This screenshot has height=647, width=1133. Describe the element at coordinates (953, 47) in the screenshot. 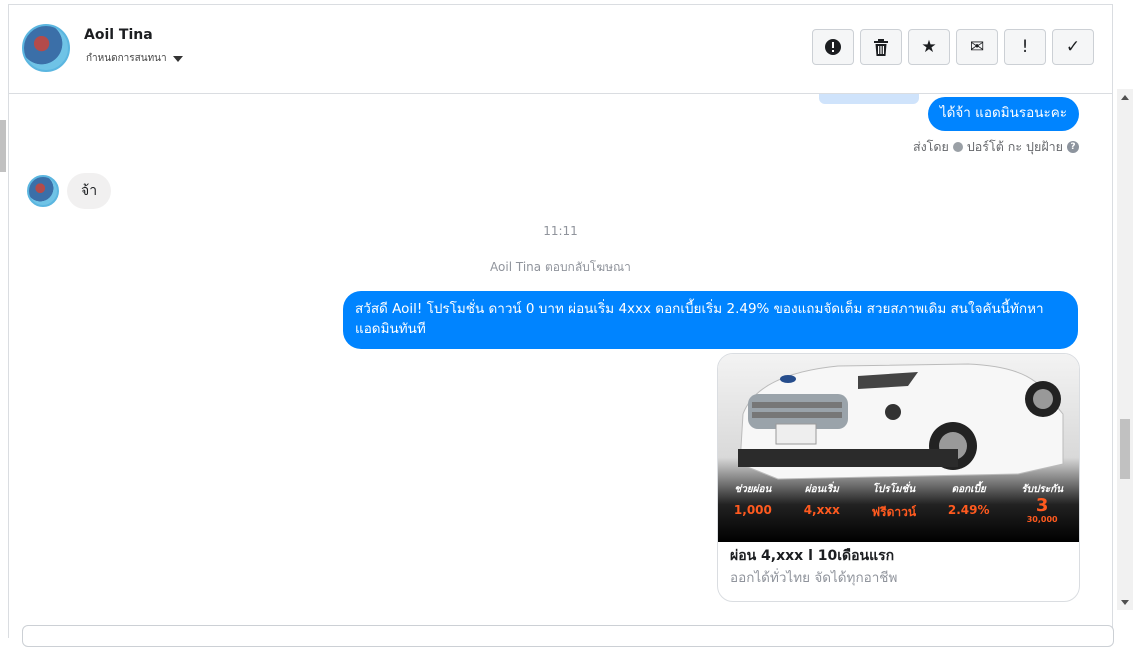

I see `action-toolbar: ★ ✉ ! ✓` at that location.